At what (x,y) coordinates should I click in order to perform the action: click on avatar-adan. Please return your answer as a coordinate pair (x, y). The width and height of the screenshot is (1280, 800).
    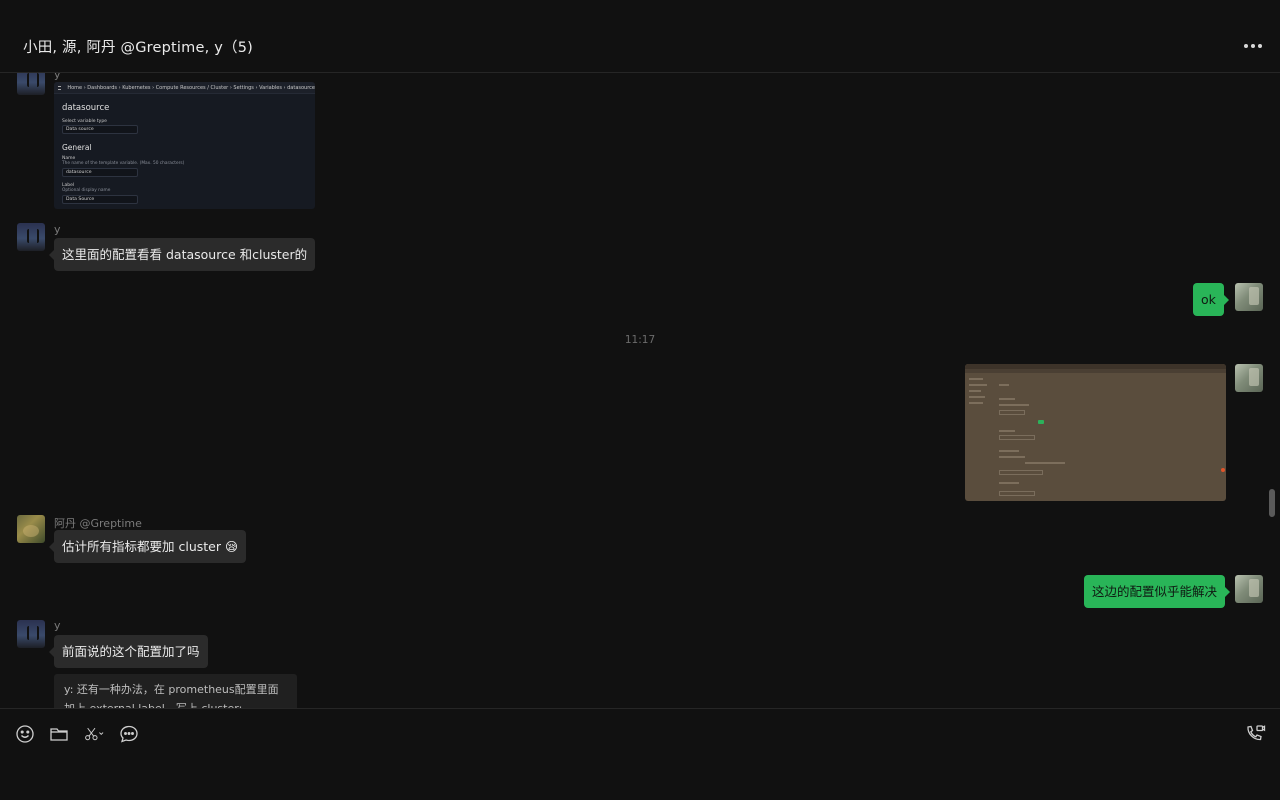
    Looking at the image, I should click on (31, 529).